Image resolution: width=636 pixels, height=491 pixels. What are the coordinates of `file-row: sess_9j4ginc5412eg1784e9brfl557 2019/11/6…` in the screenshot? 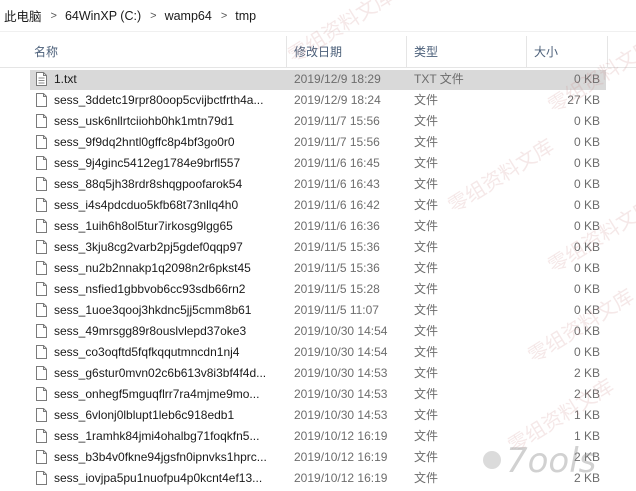 It's located at (318, 163).